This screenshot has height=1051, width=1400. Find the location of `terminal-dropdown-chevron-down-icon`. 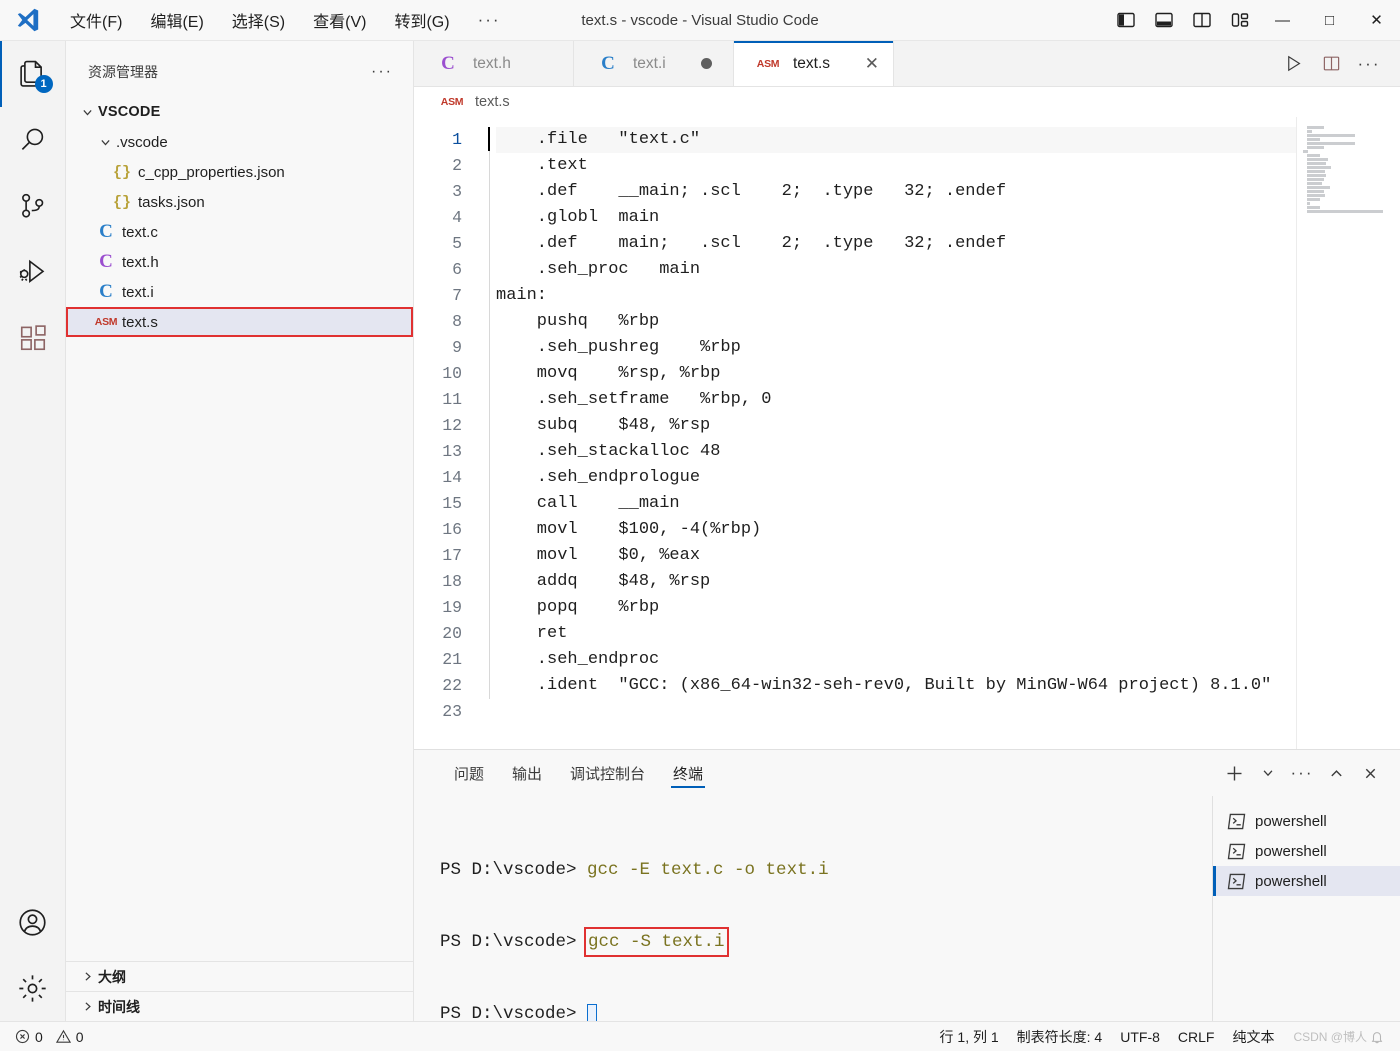

terminal-dropdown-chevron-down-icon is located at coordinates (1268, 773).